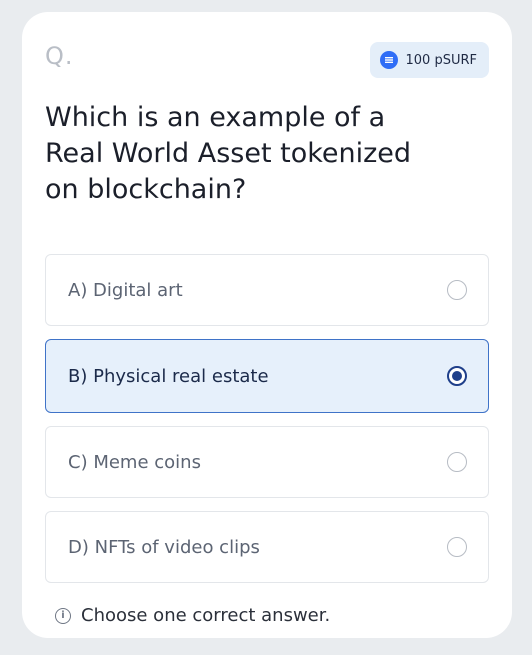  Describe the element at coordinates (388, 60) in the screenshot. I see `coin-icon` at that location.